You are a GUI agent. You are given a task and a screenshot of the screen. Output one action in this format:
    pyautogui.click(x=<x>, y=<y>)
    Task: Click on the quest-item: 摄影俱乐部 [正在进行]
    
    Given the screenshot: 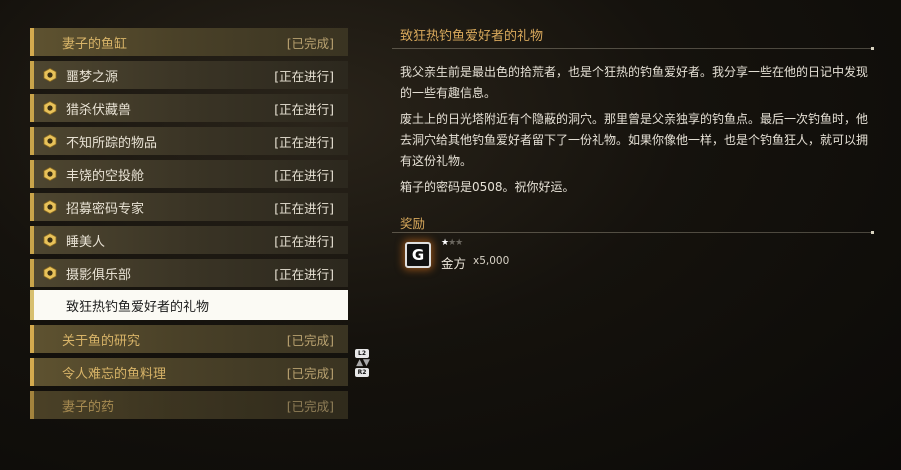 What is the action you would take?
    pyautogui.click(x=189, y=273)
    